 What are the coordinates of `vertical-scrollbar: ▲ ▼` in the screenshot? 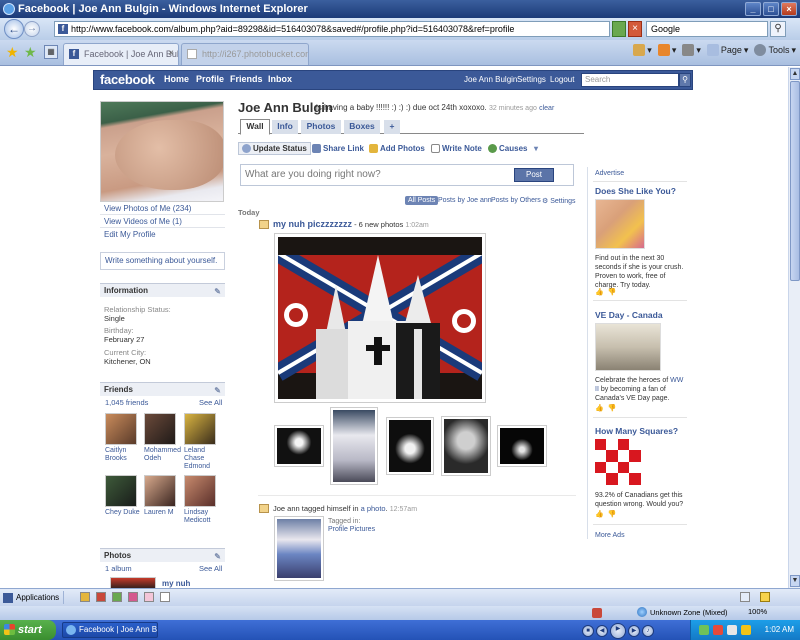 It's located at (794, 327).